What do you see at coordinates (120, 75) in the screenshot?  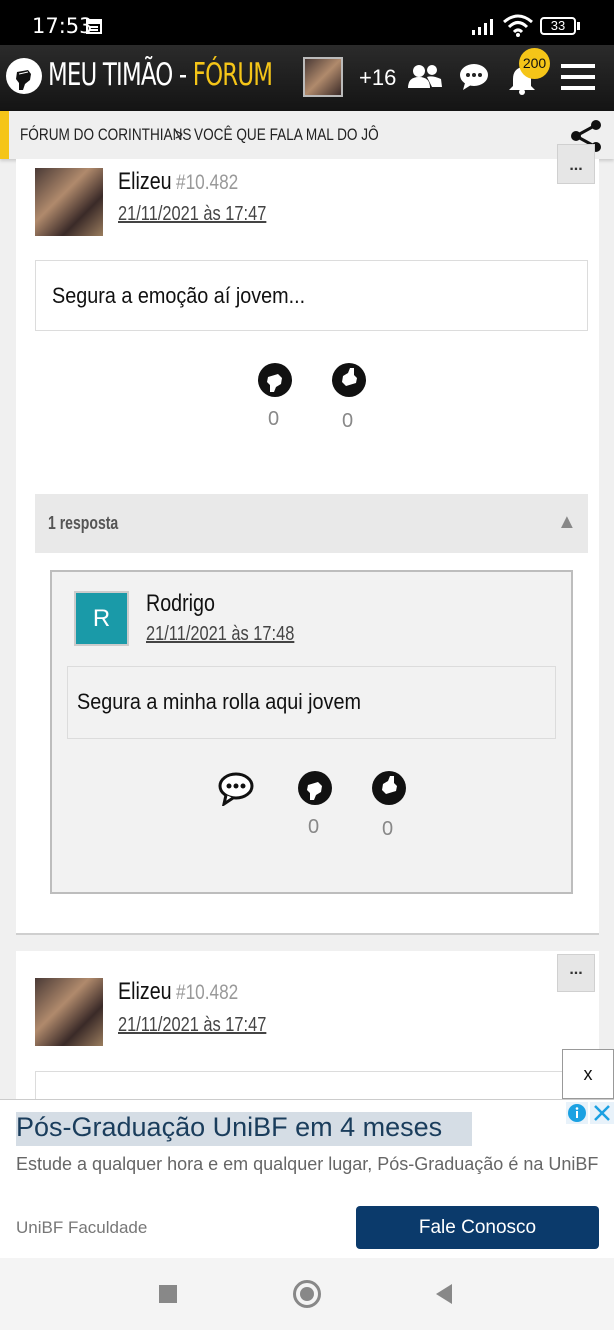 I see `logo-main-text: MEU TIMÃO -` at bounding box center [120, 75].